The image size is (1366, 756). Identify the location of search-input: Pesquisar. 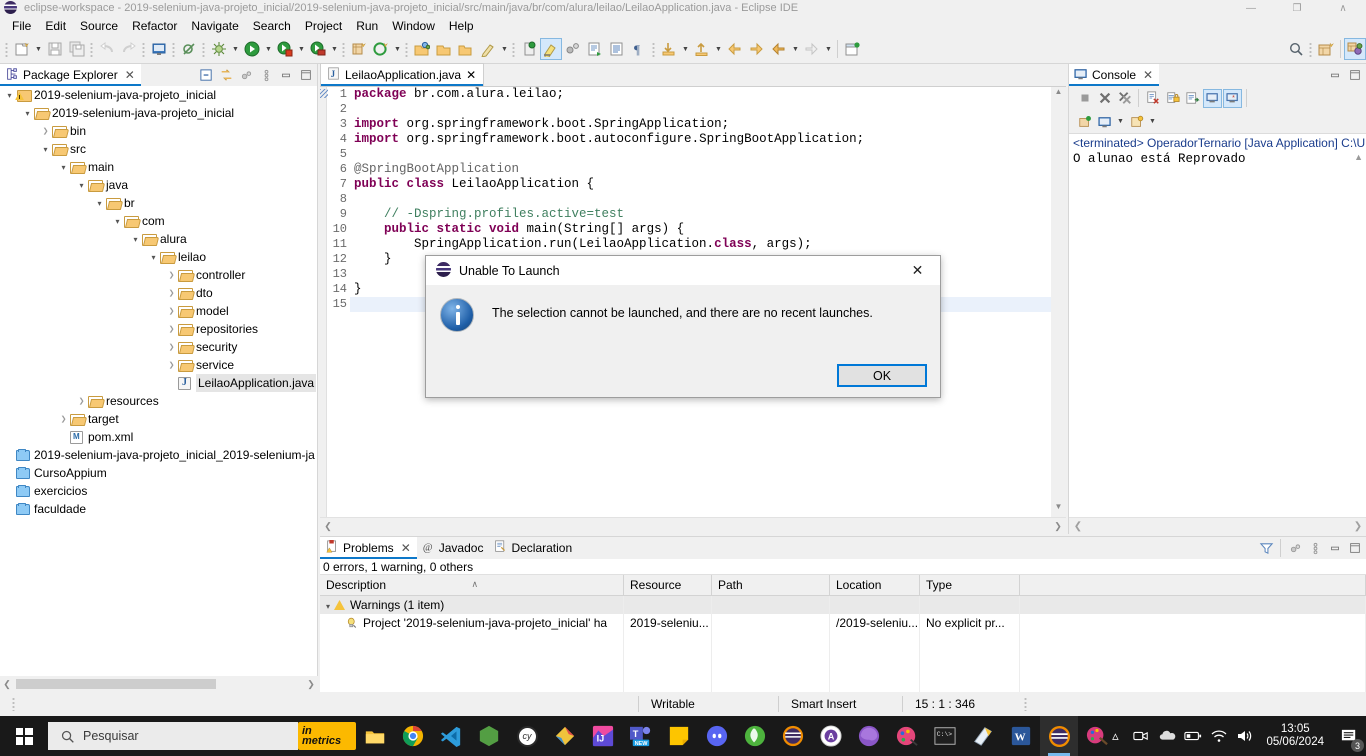
(173, 736).